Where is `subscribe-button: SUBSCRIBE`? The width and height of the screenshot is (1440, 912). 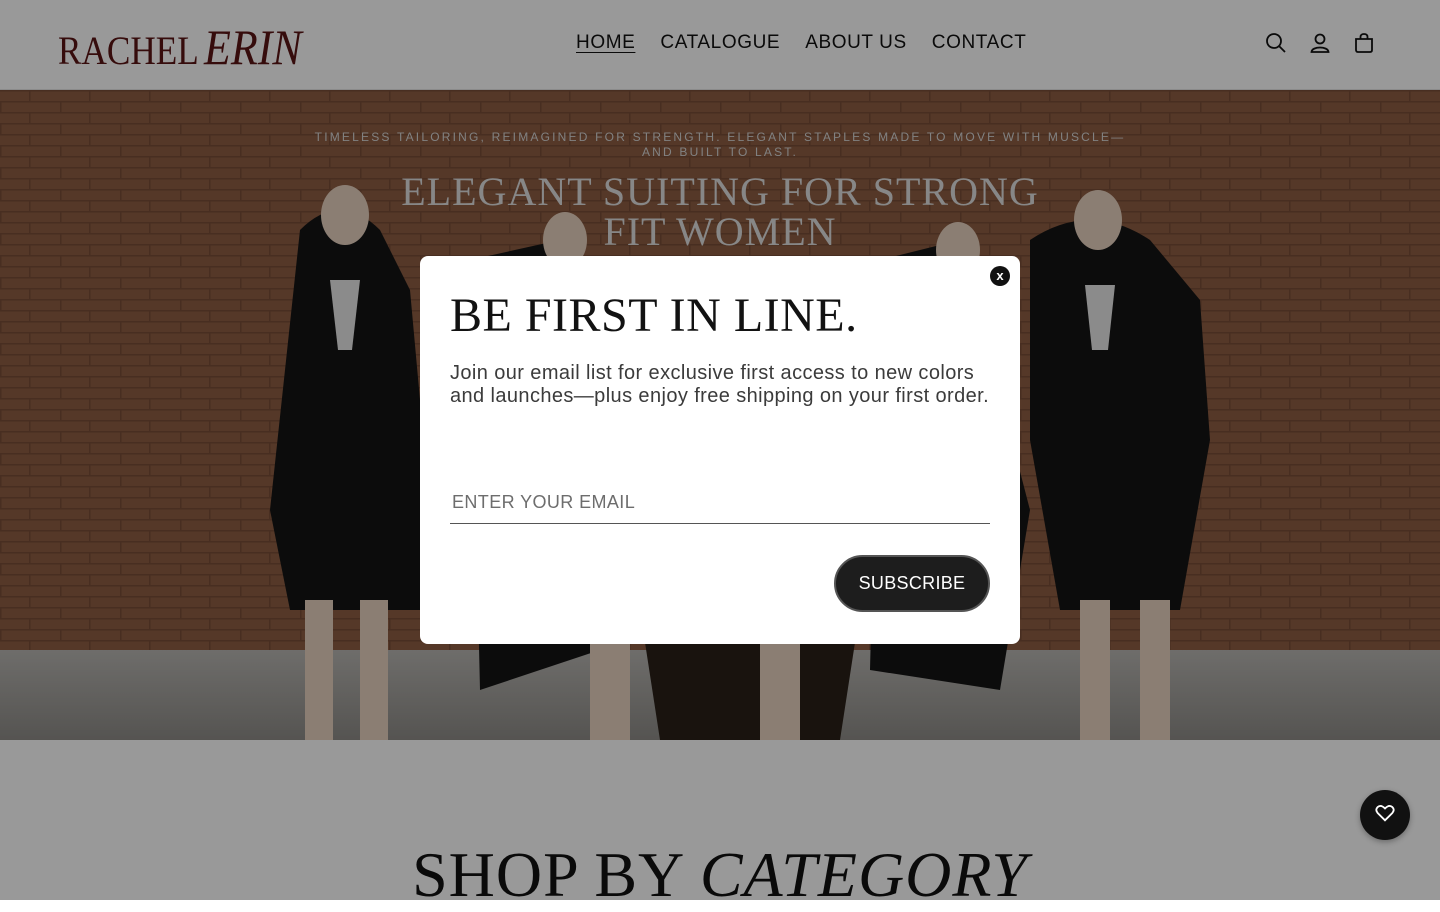
subscribe-button: SUBSCRIBE is located at coordinates (912, 583).